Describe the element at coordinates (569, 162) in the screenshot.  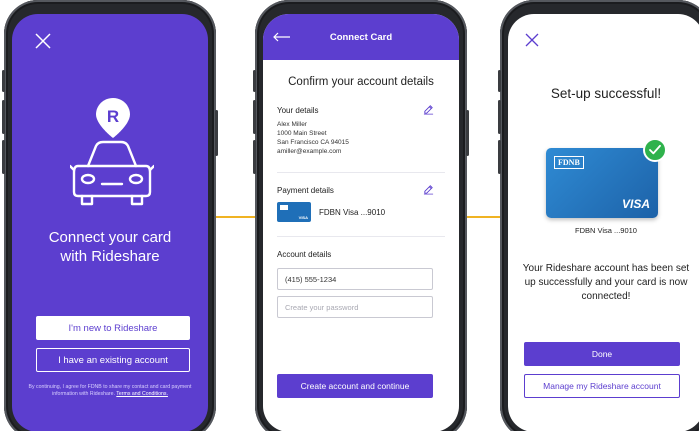
I see `bank-logo: FDNB` at that location.